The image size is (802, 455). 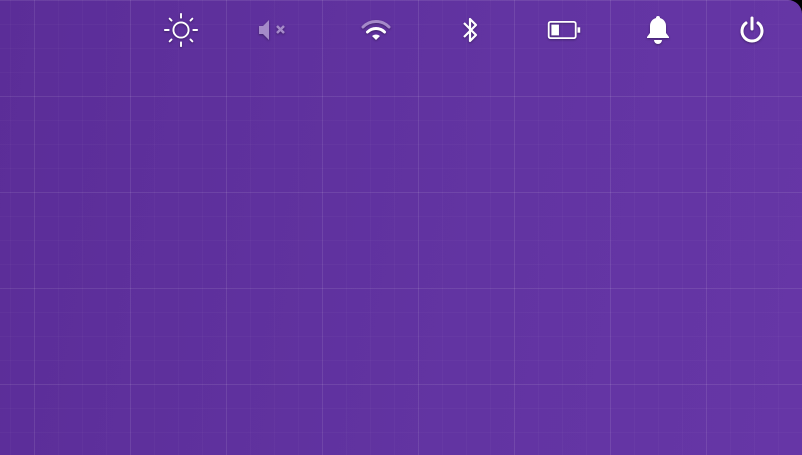 What do you see at coordinates (274, 30) in the screenshot?
I see `volume-muted-icon` at bounding box center [274, 30].